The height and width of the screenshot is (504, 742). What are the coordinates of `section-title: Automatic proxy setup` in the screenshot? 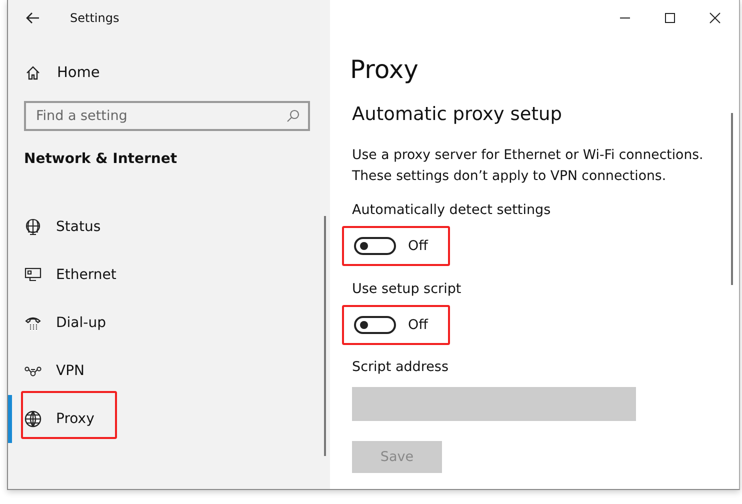 It's located at (457, 114).